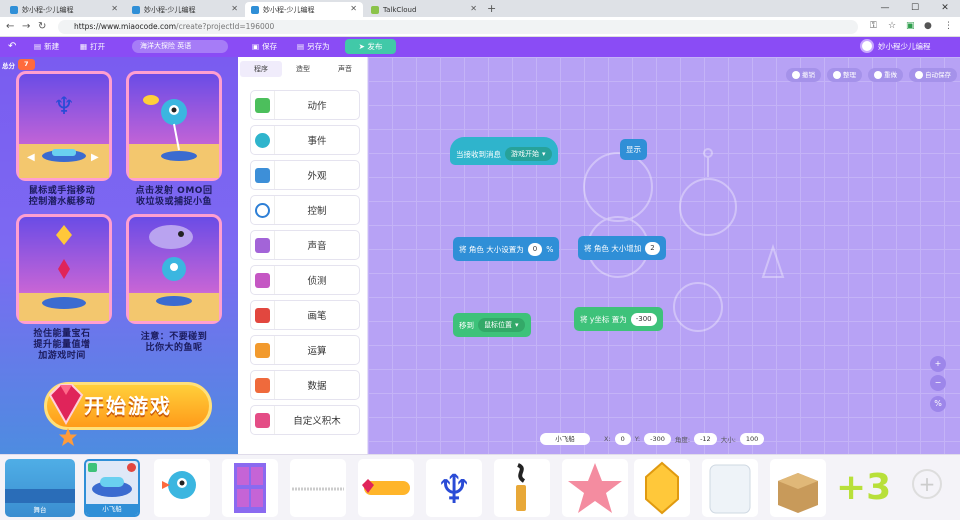 The width and height of the screenshot is (960, 520). Describe the element at coordinates (370, 46) in the screenshot. I see `publish-button: ➤ 发布` at that location.